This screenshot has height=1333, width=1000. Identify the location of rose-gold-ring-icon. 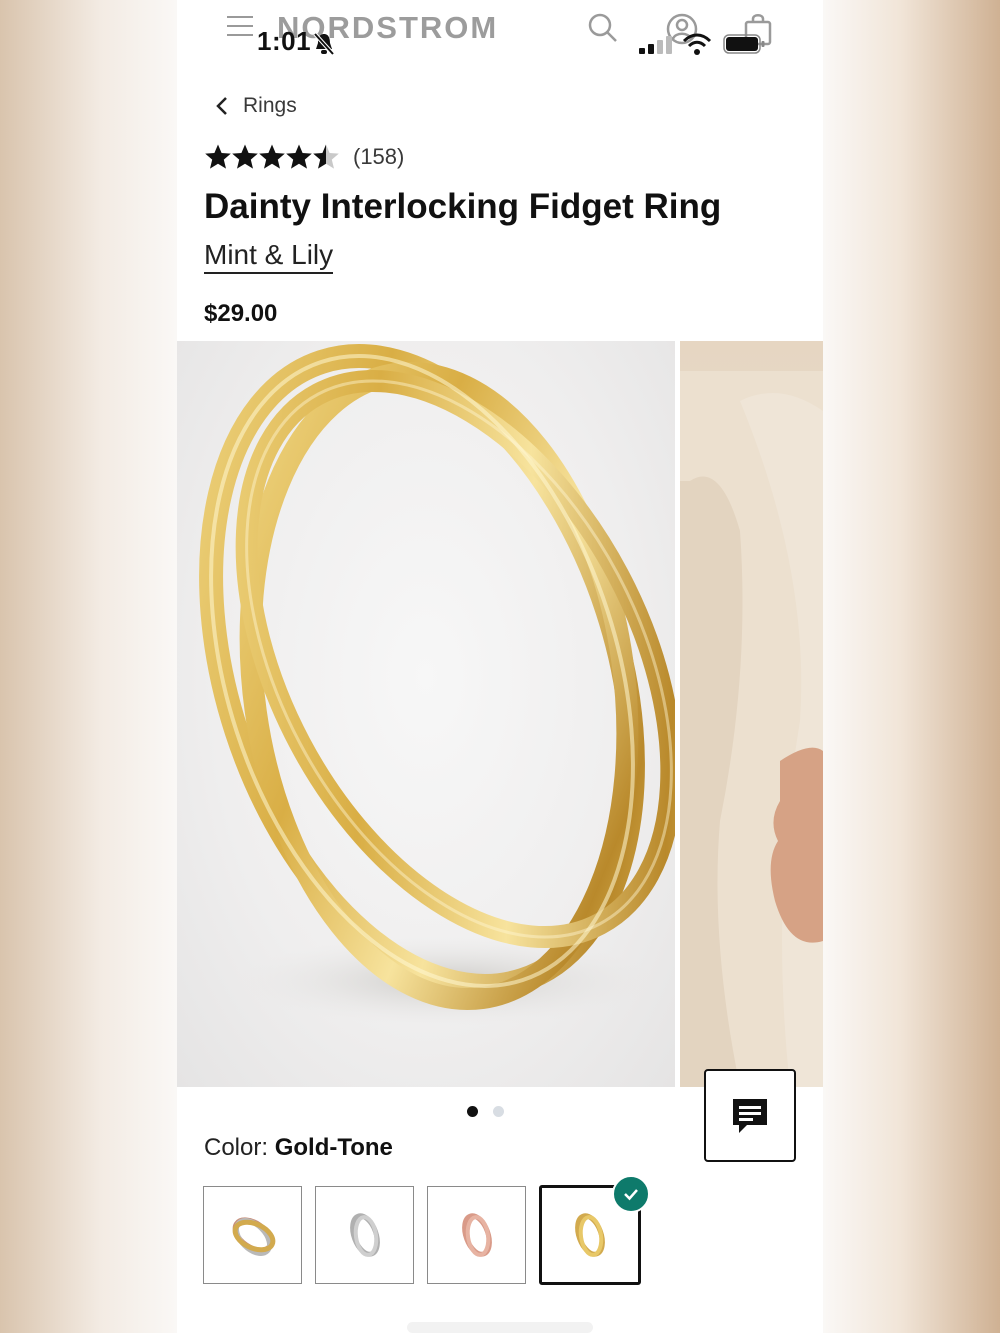
(476, 1235).